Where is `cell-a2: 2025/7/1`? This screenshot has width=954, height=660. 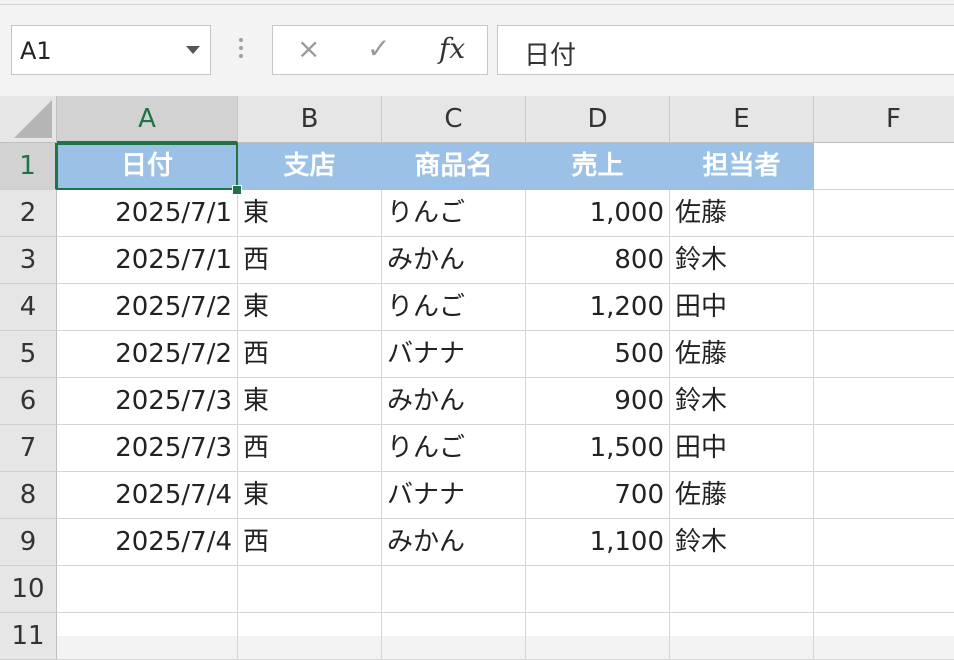 cell-a2: 2025/7/1 is located at coordinates (147, 213).